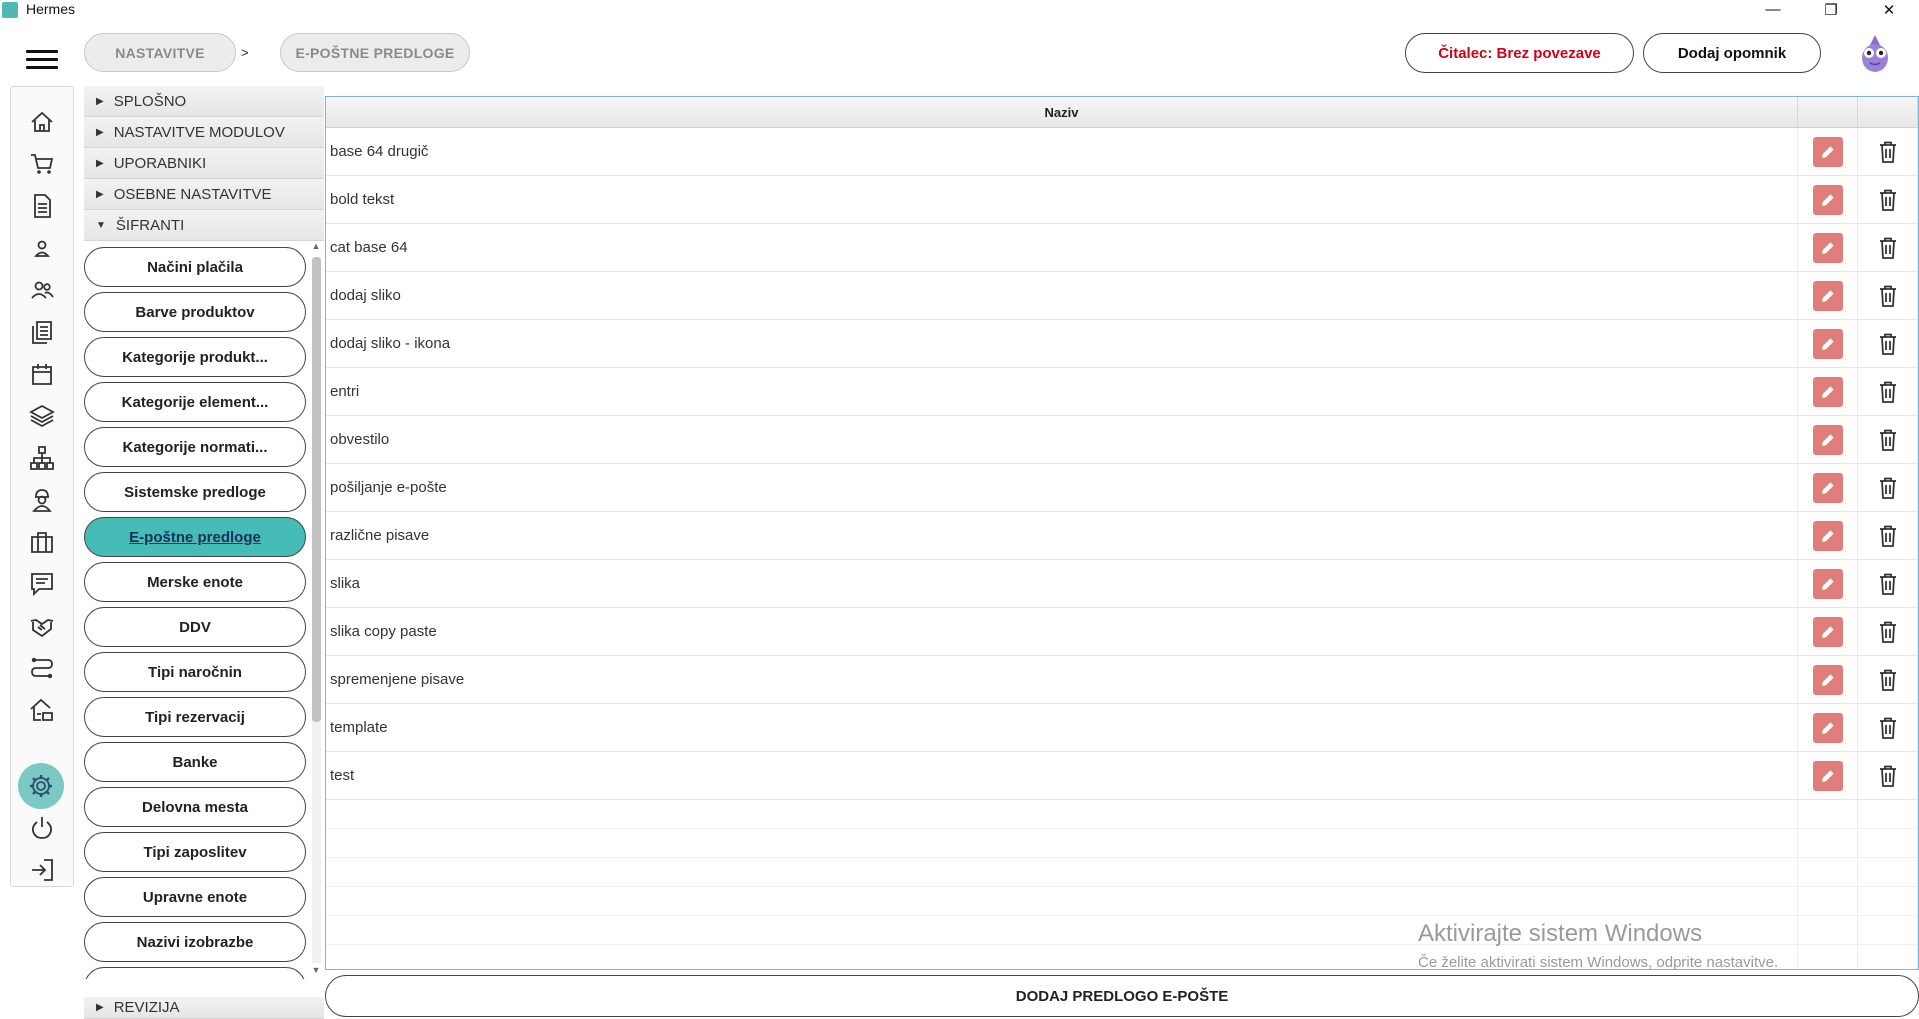 This screenshot has height=1019, width=1919. I want to click on document-icon, so click(42, 206).